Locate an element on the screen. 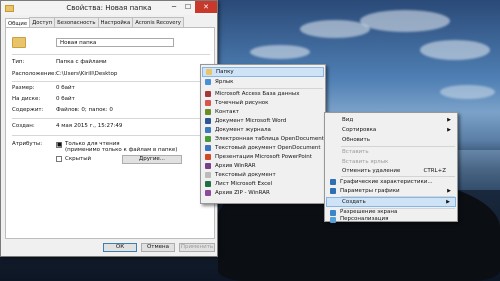  monitor-icon is located at coordinates (333, 212).